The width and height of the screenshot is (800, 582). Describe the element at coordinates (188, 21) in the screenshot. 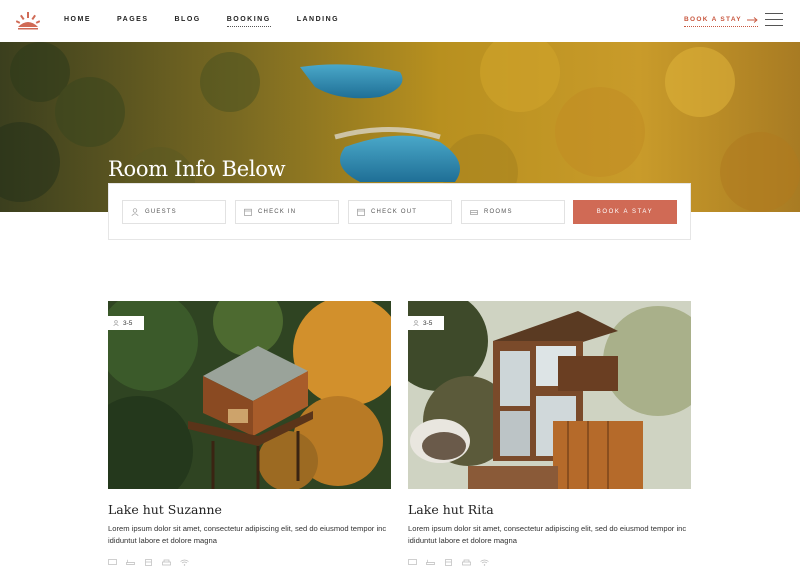

I see `nav-blog: Blog` at that location.